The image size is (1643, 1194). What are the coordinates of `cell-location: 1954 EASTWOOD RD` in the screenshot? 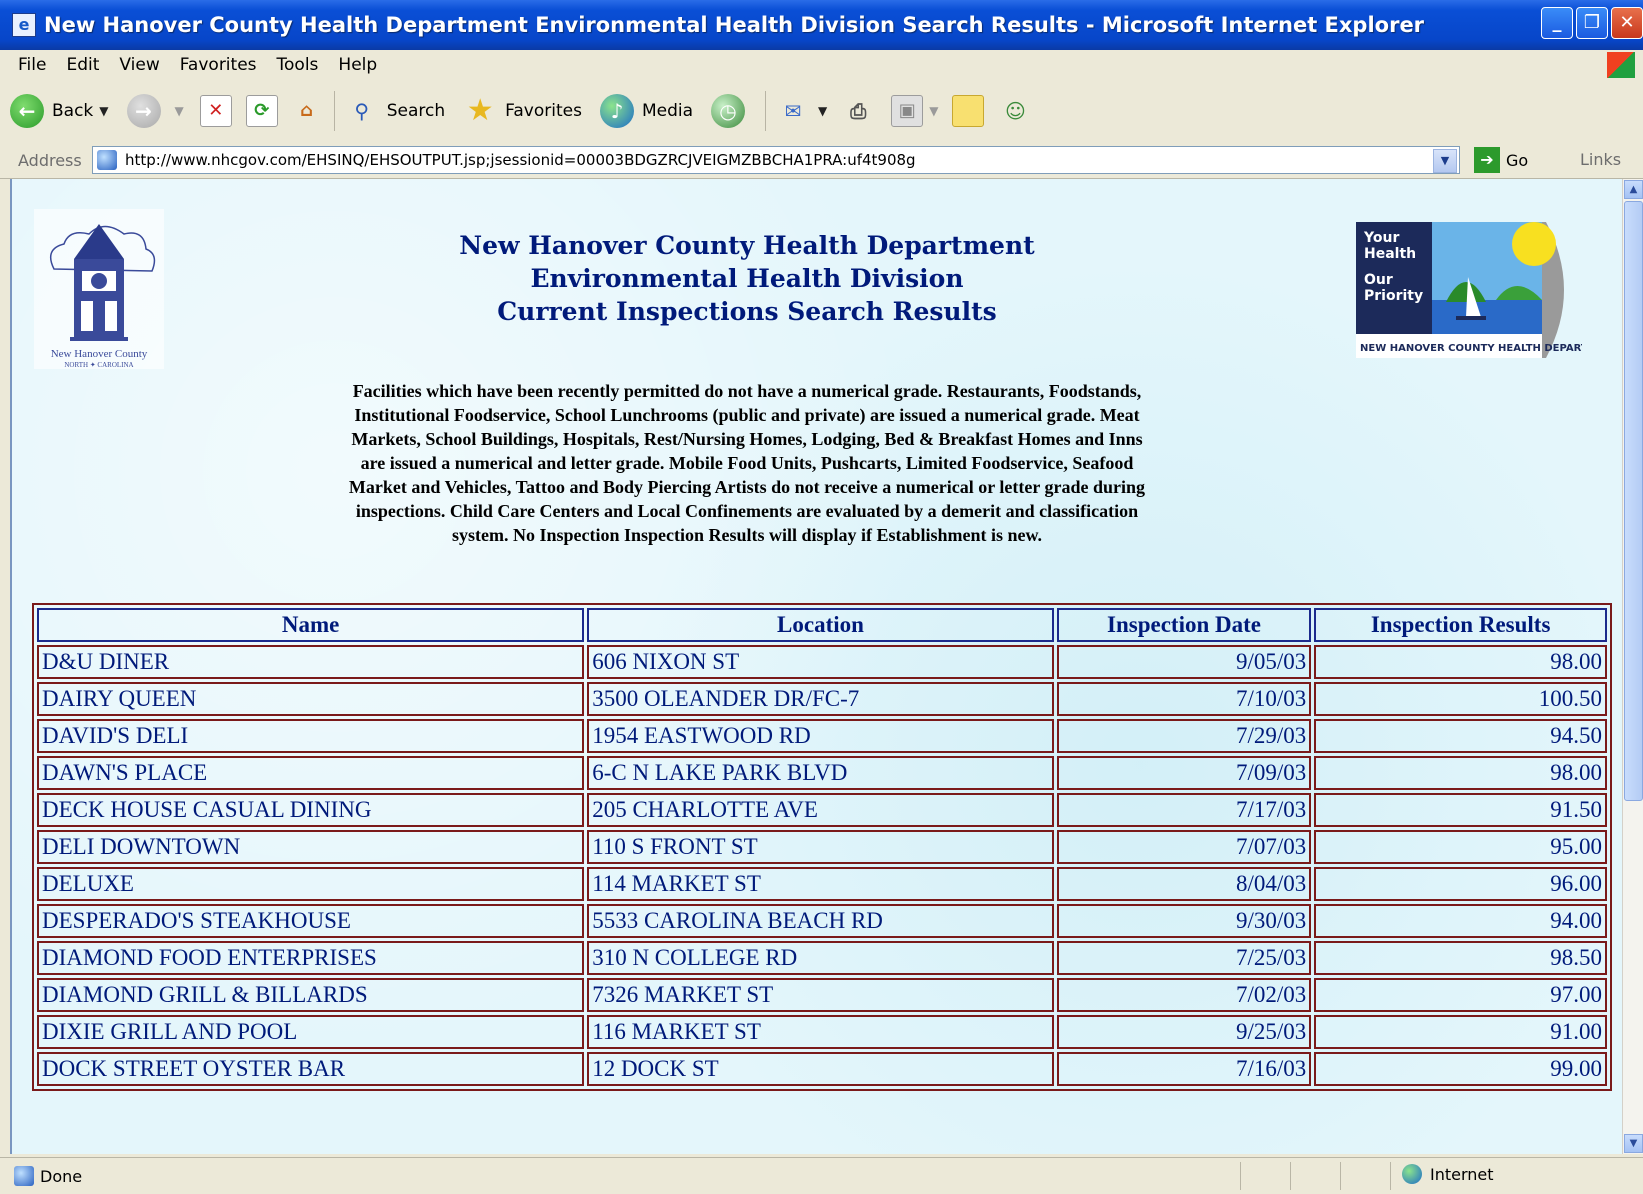 It's located at (820, 736).